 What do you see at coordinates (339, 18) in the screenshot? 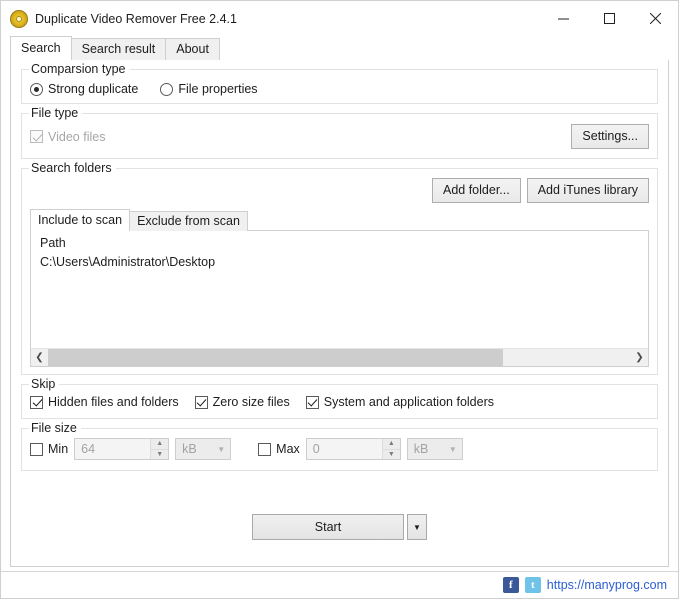
I see `title-bar: Duplicate Video Remover Free 2.4.1` at bounding box center [339, 18].